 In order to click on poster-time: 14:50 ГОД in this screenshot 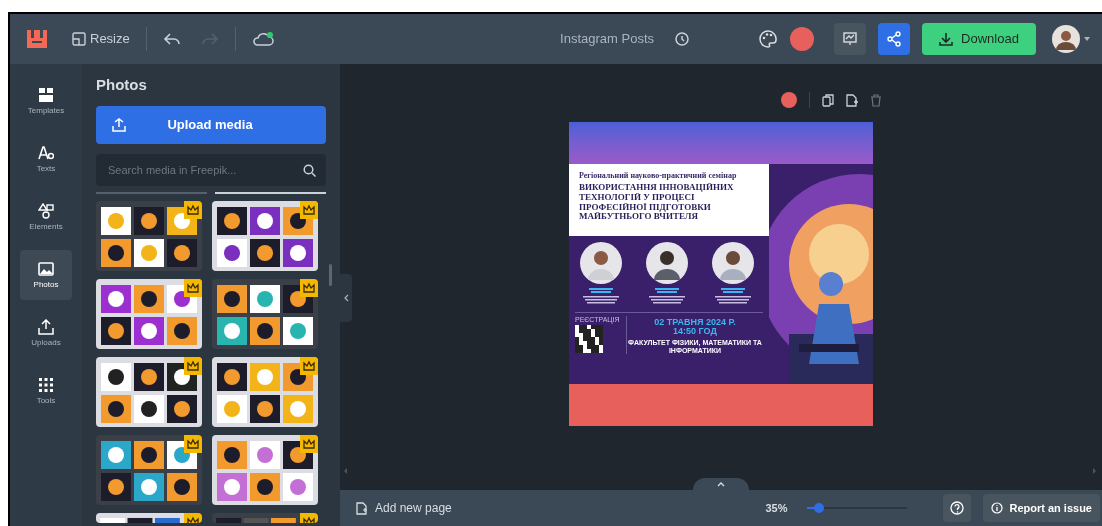, I will do `click(695, 331)`.